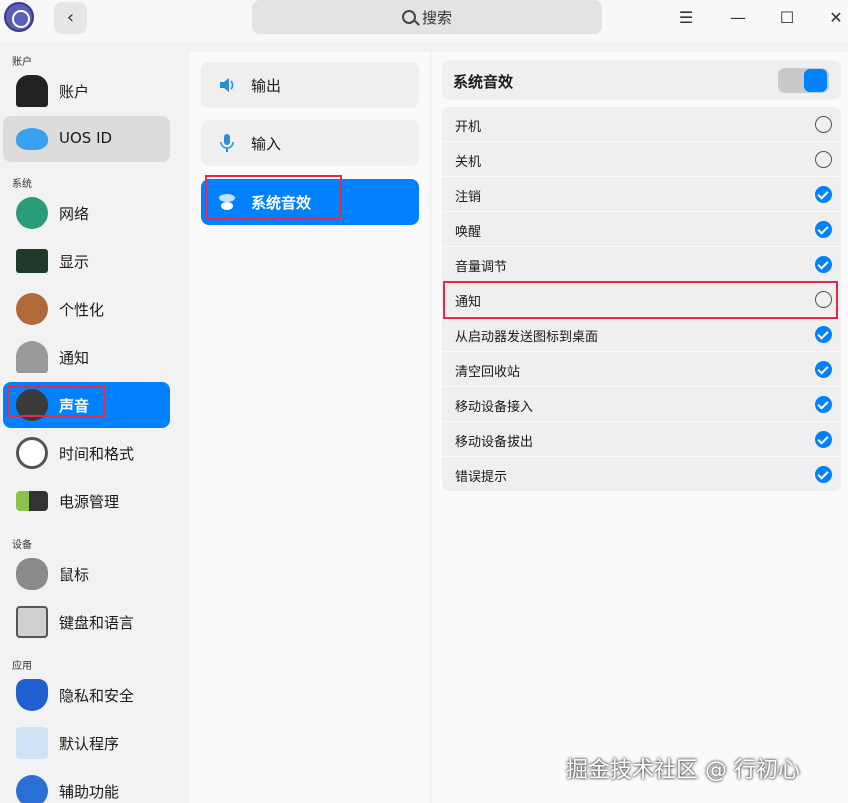  Describe the element at coordinates (82, 310) in the screenshot. I see `sidebar-item-label: 个性化` at that location.